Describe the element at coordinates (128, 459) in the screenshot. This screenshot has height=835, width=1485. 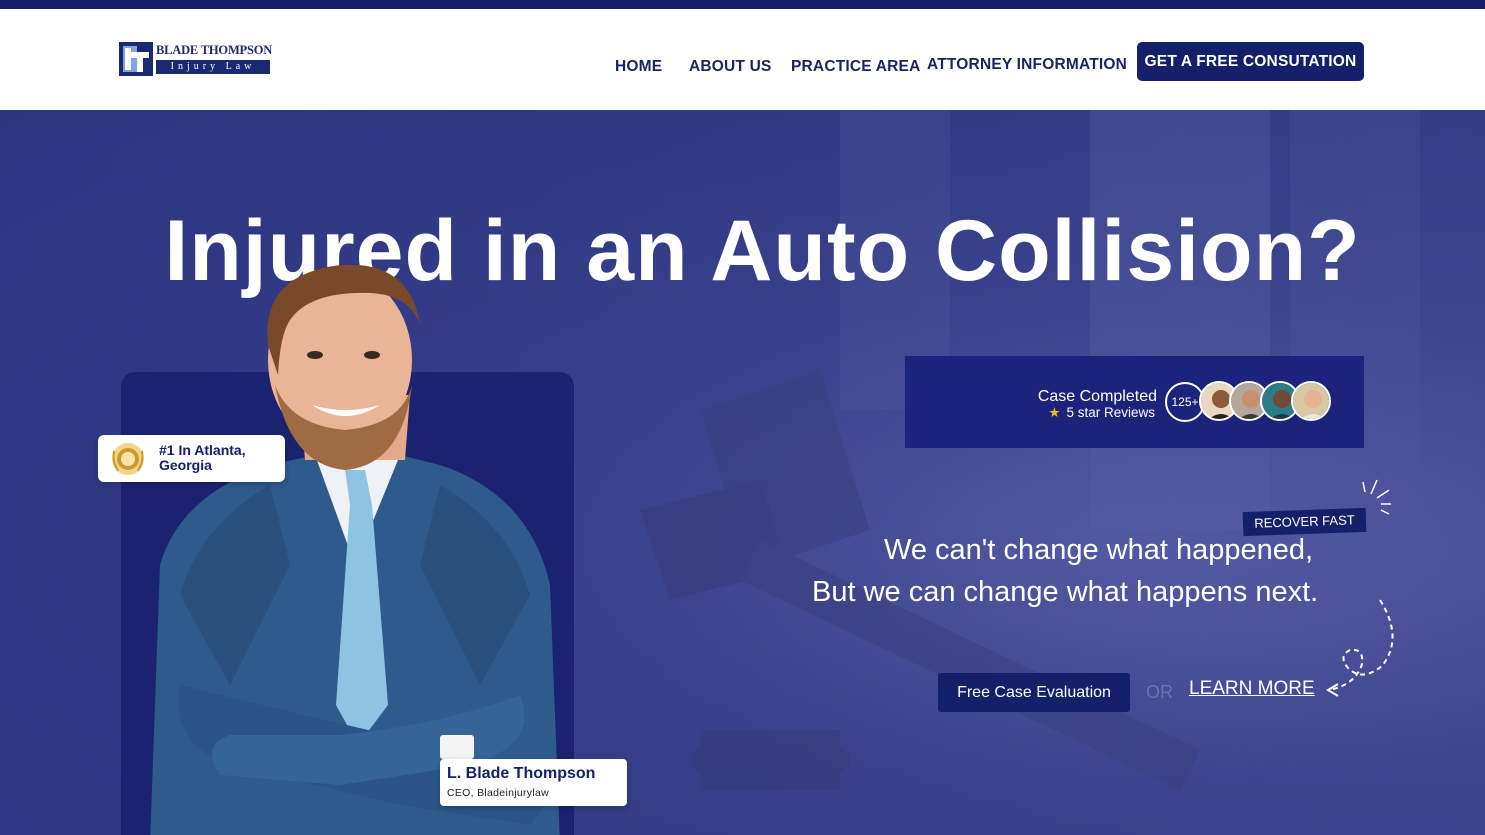
I see `award-seal-icon` at that location.